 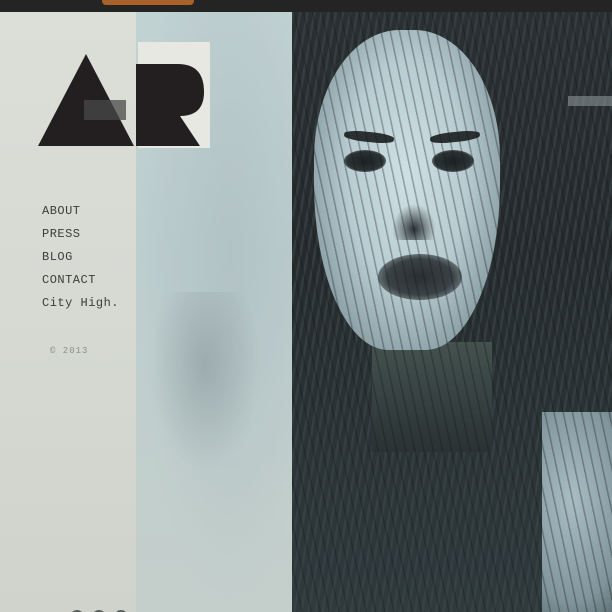 What do you see at coordinates (80, 234) in the screenshot?
I see `nav-press: PRESS` at bounding box center [80, 234].